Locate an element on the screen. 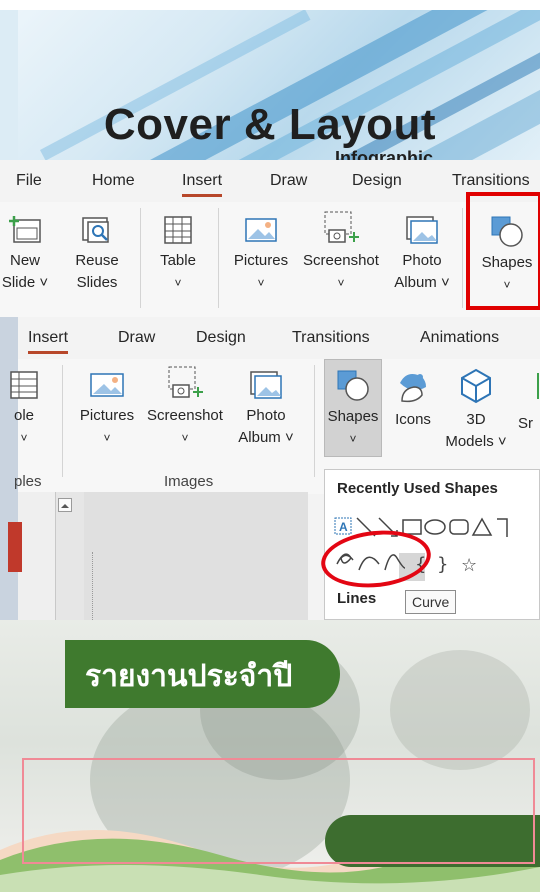  screenshot-button-2: Screenshot ˅ is located at coordinates (185, 407).